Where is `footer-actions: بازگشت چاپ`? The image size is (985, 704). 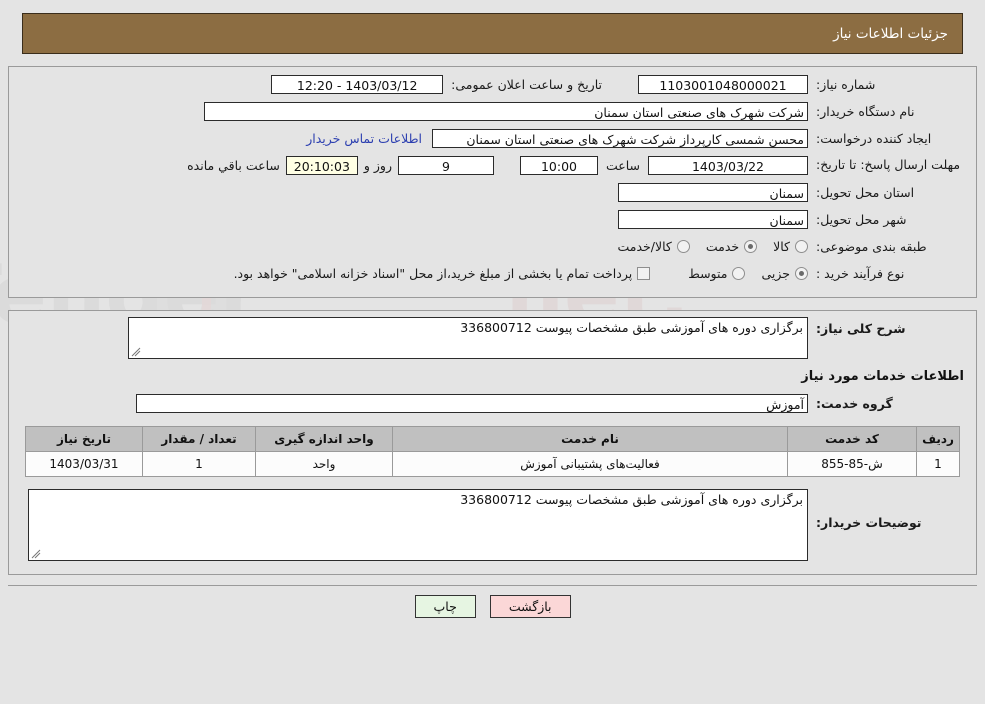
footer-actions: بازگشت چاپ is located at coordinates (492, 606).